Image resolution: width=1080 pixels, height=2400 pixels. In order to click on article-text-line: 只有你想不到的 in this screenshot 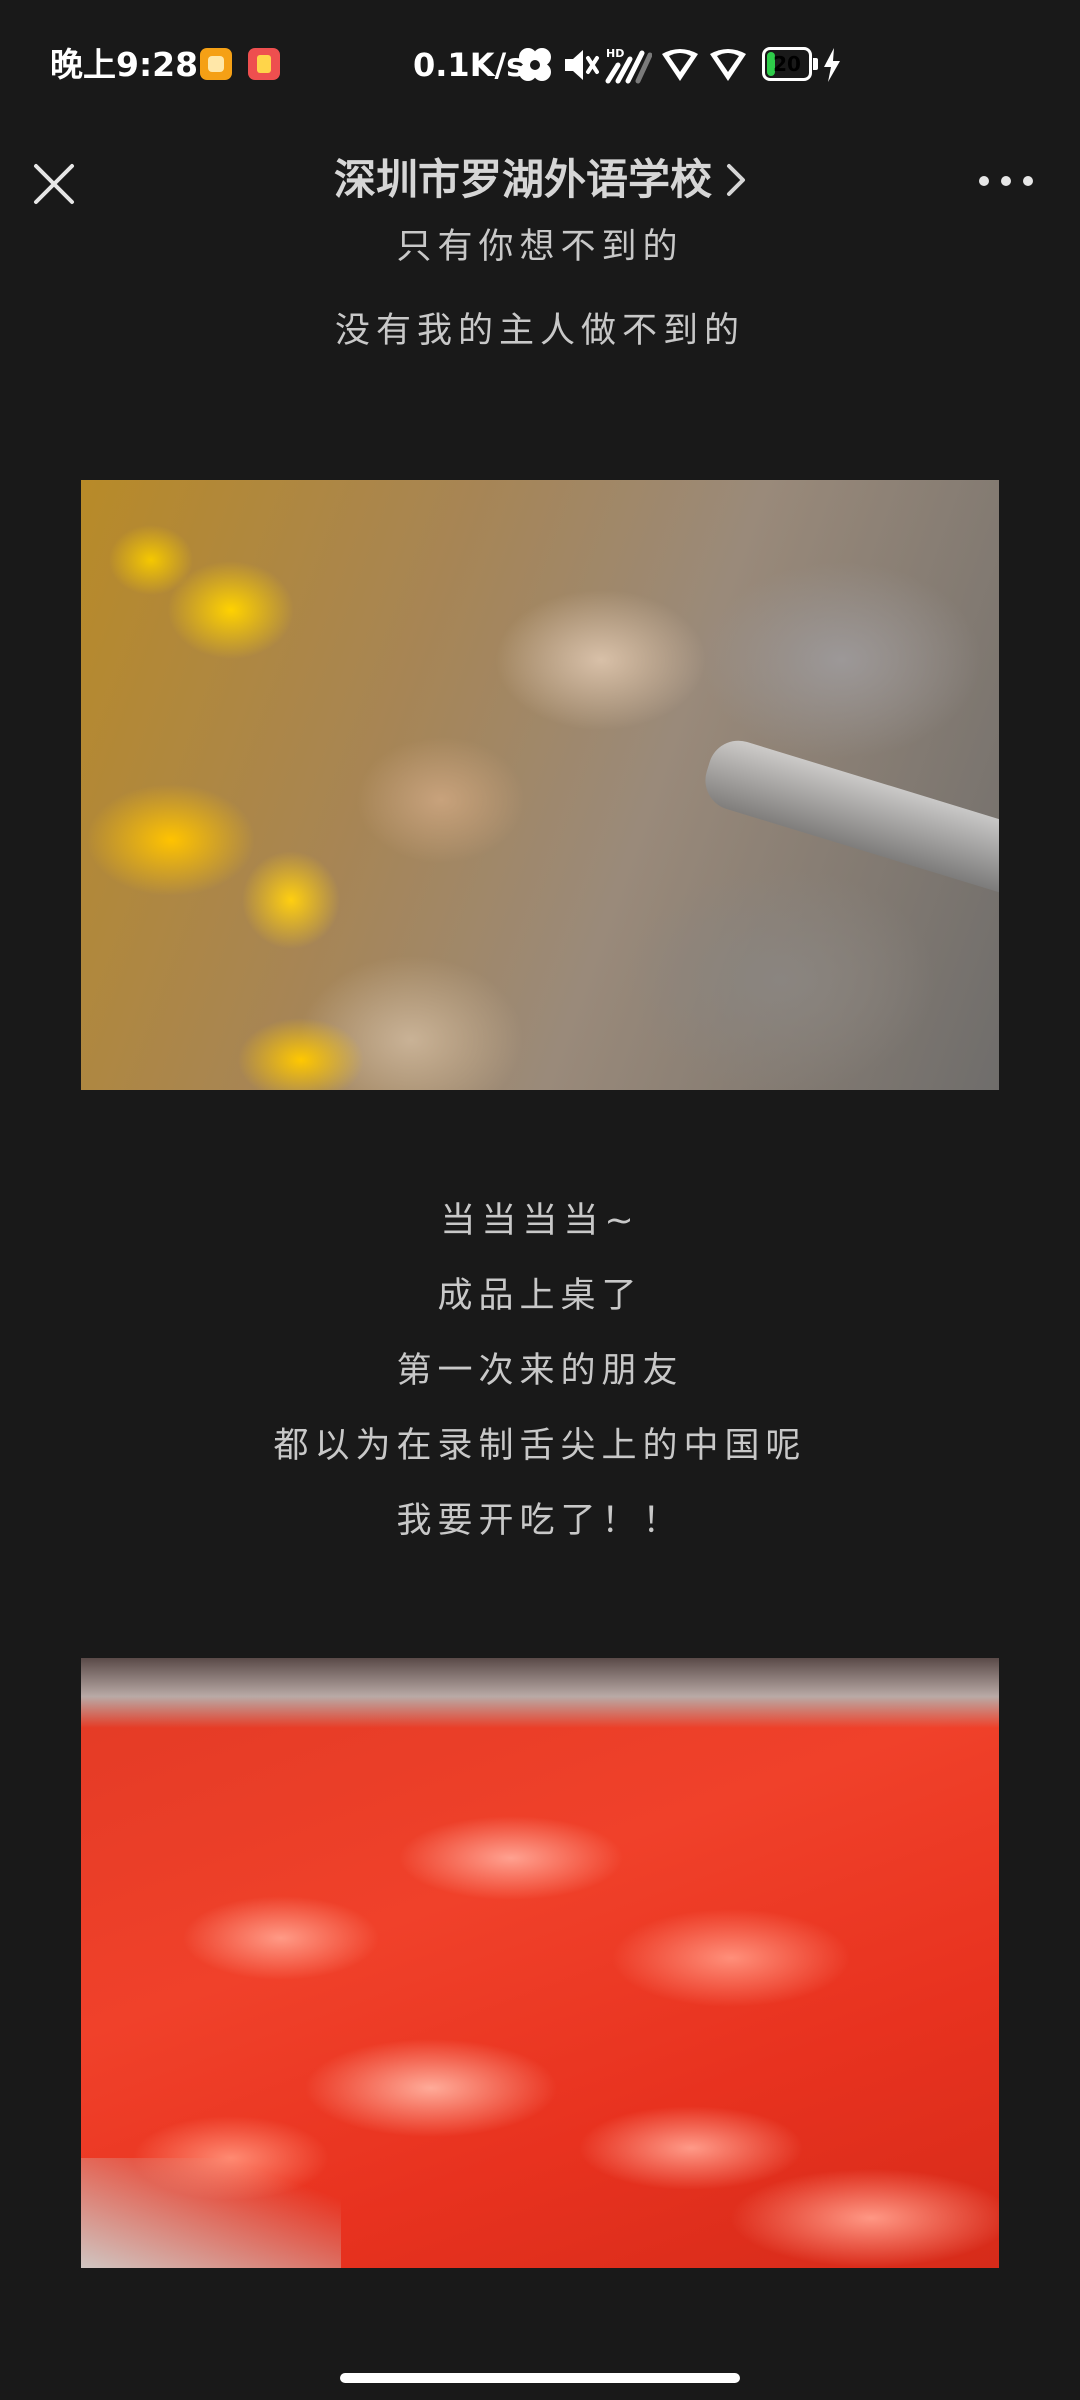, I will do `click(540, 247)`.